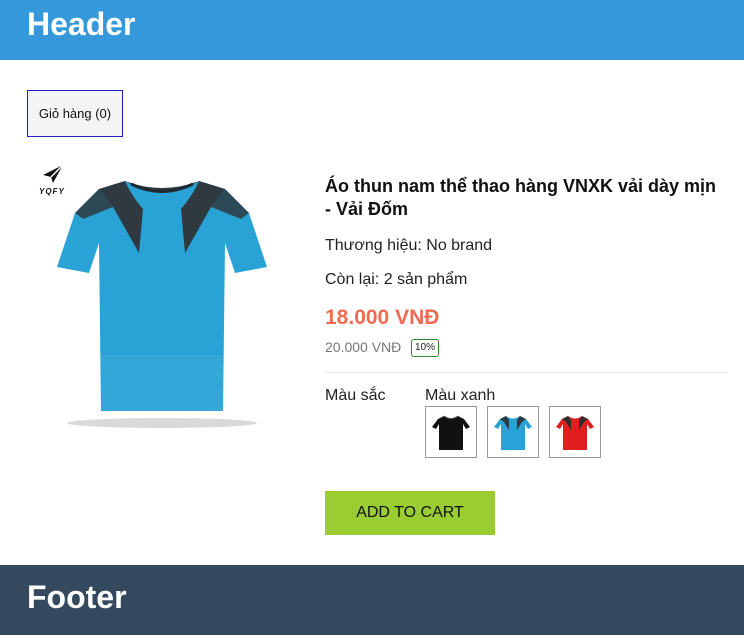 This screenshot has height=635, width=744. Describe the element at coordinates (460, 395) in the screenshot. I see `selected-color-name: Màu xanh` at that location.